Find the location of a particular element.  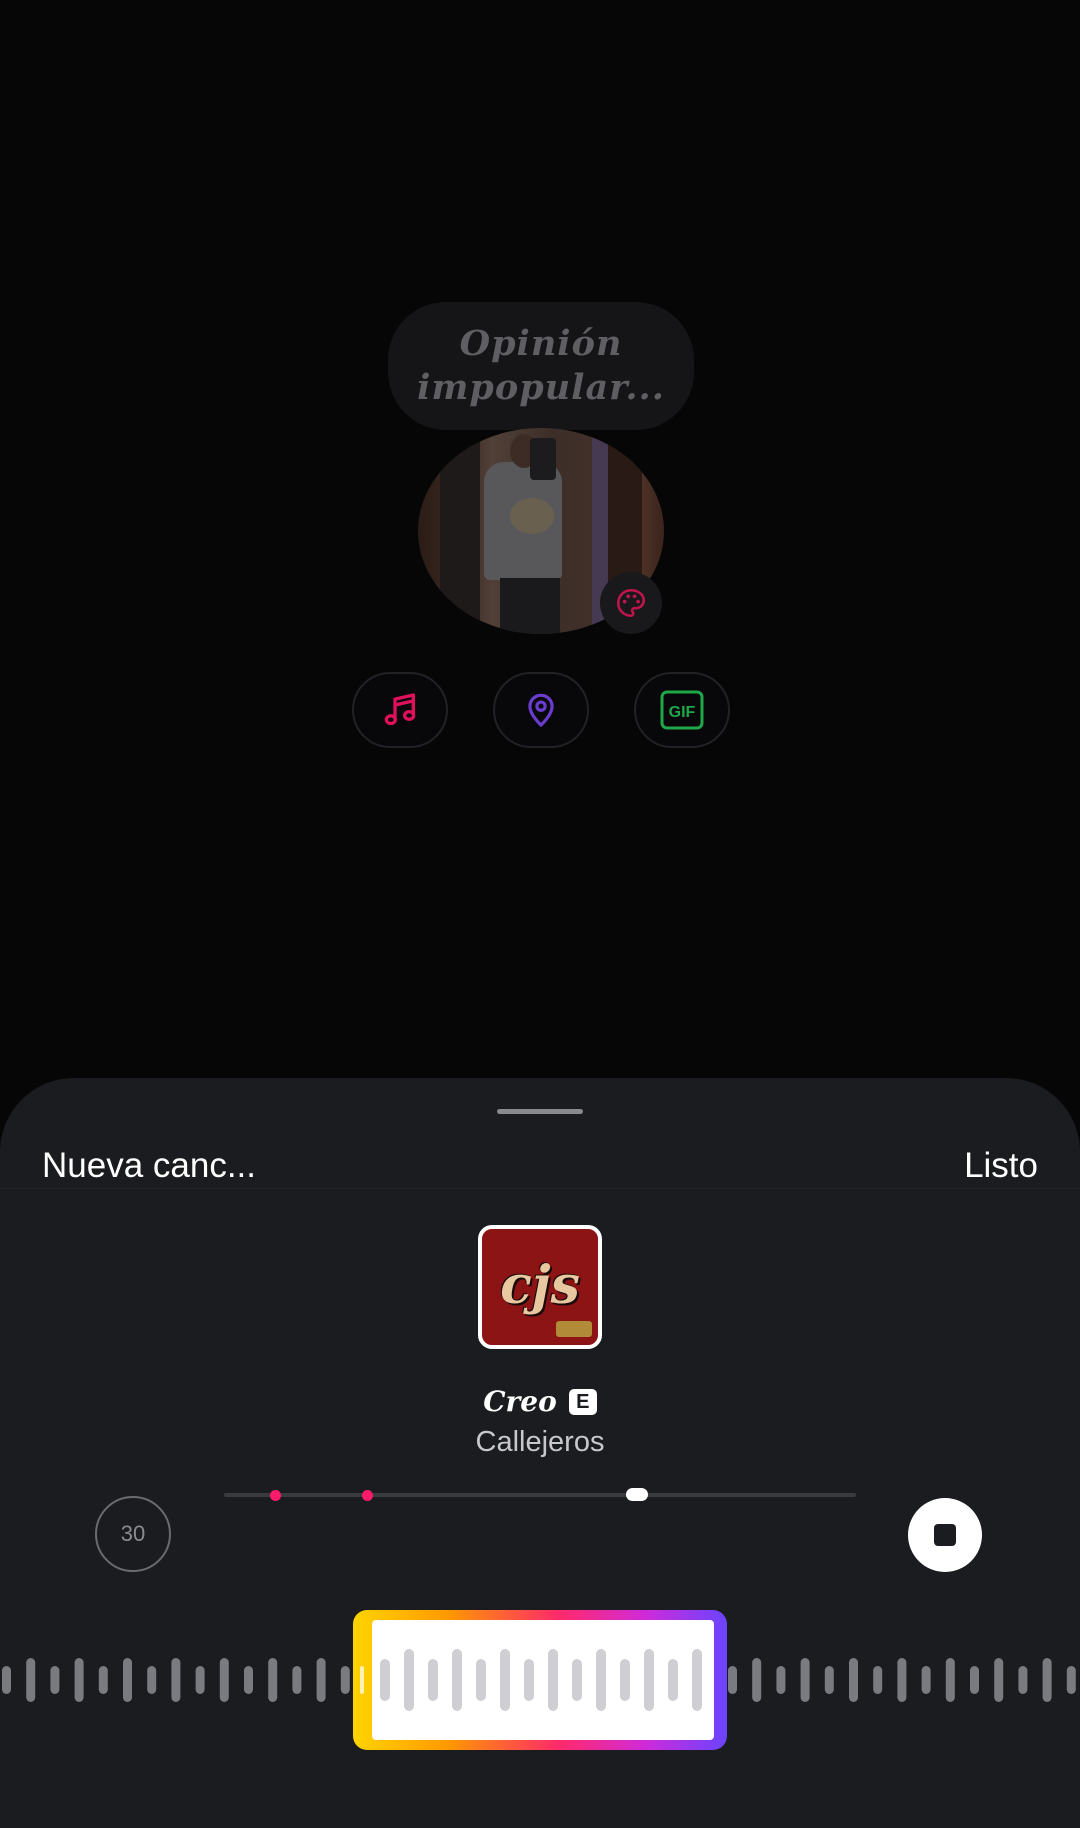

duration-value: 30 is located at coordinates (133, 1533).